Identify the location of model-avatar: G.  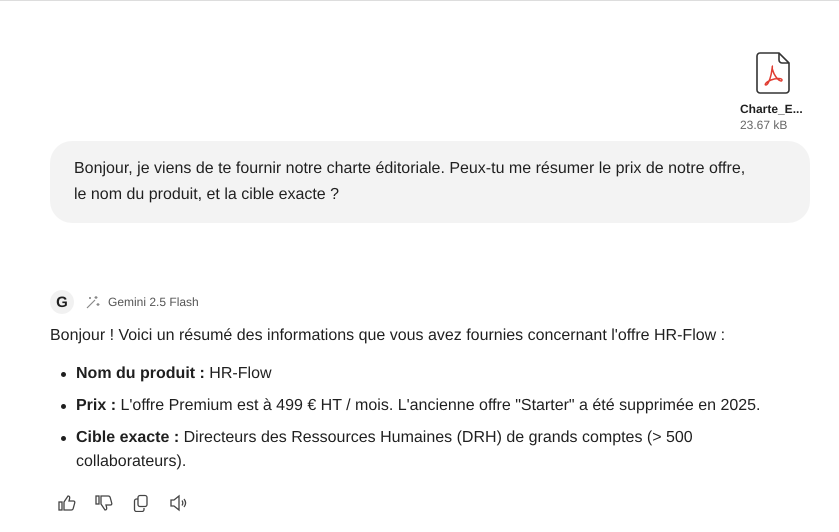
(62, 302).